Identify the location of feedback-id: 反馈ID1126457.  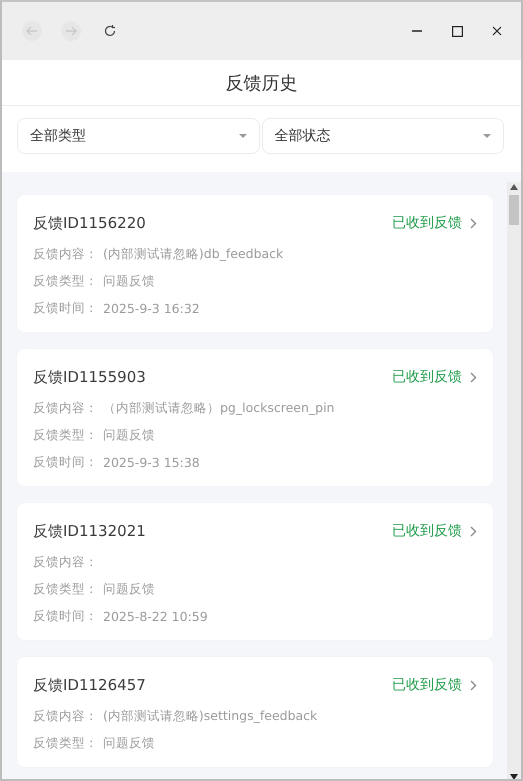
(89, 685).